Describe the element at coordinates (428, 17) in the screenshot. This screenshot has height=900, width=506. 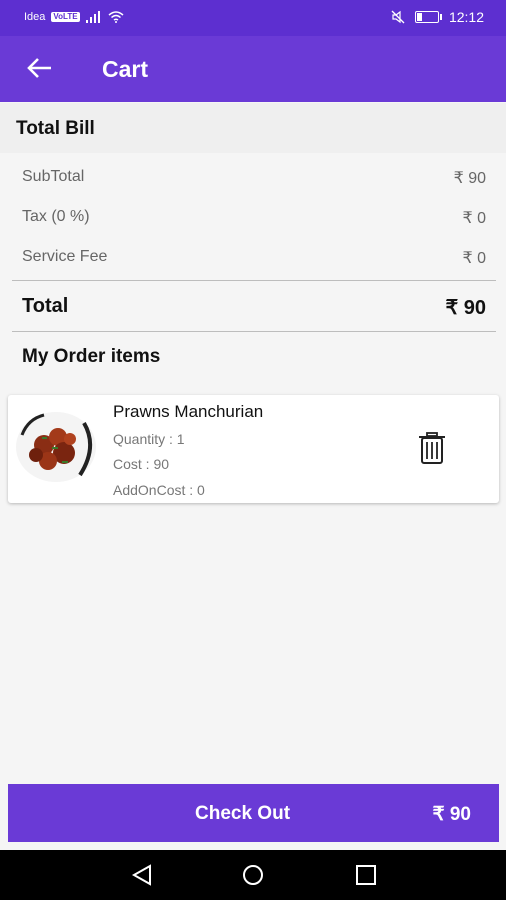
I see `battery-icon` at that location.